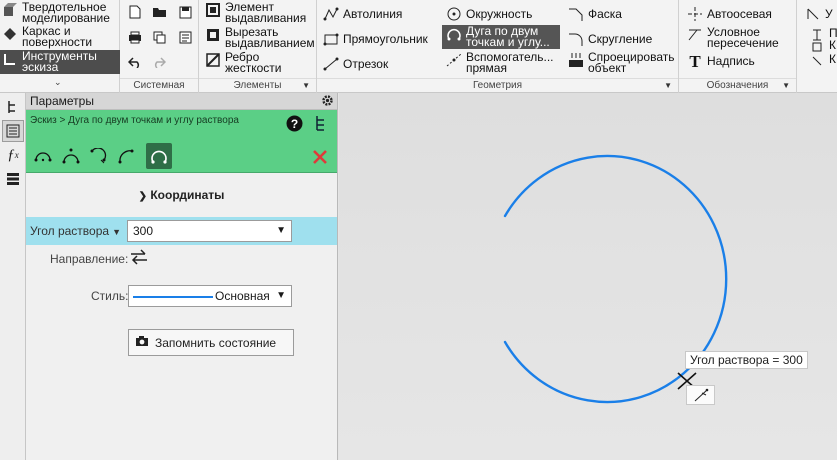  What do you see at coordinates (610, 39) in the screenshot?
I see `fillet-button: Скругление` at bounding box center [610, 39].